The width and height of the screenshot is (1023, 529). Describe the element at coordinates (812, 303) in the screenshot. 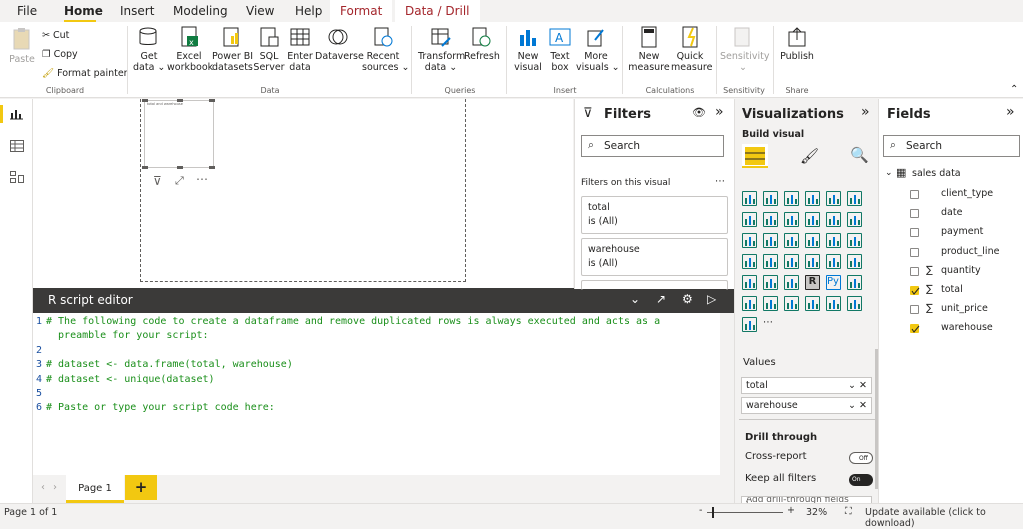

I see `paginated-icon` at that location.